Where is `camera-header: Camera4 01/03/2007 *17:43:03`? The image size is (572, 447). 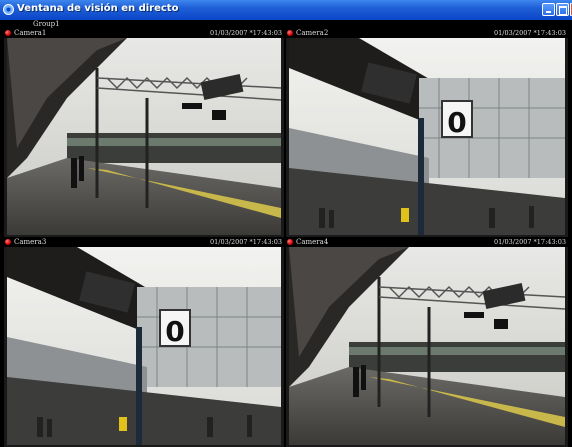 camera-header: Camera4 01/03/2007 *17:43:03 is located at coordinates (427, 242).